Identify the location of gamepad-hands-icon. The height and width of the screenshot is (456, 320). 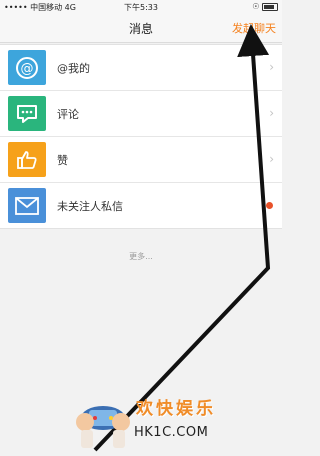
(103, 427).